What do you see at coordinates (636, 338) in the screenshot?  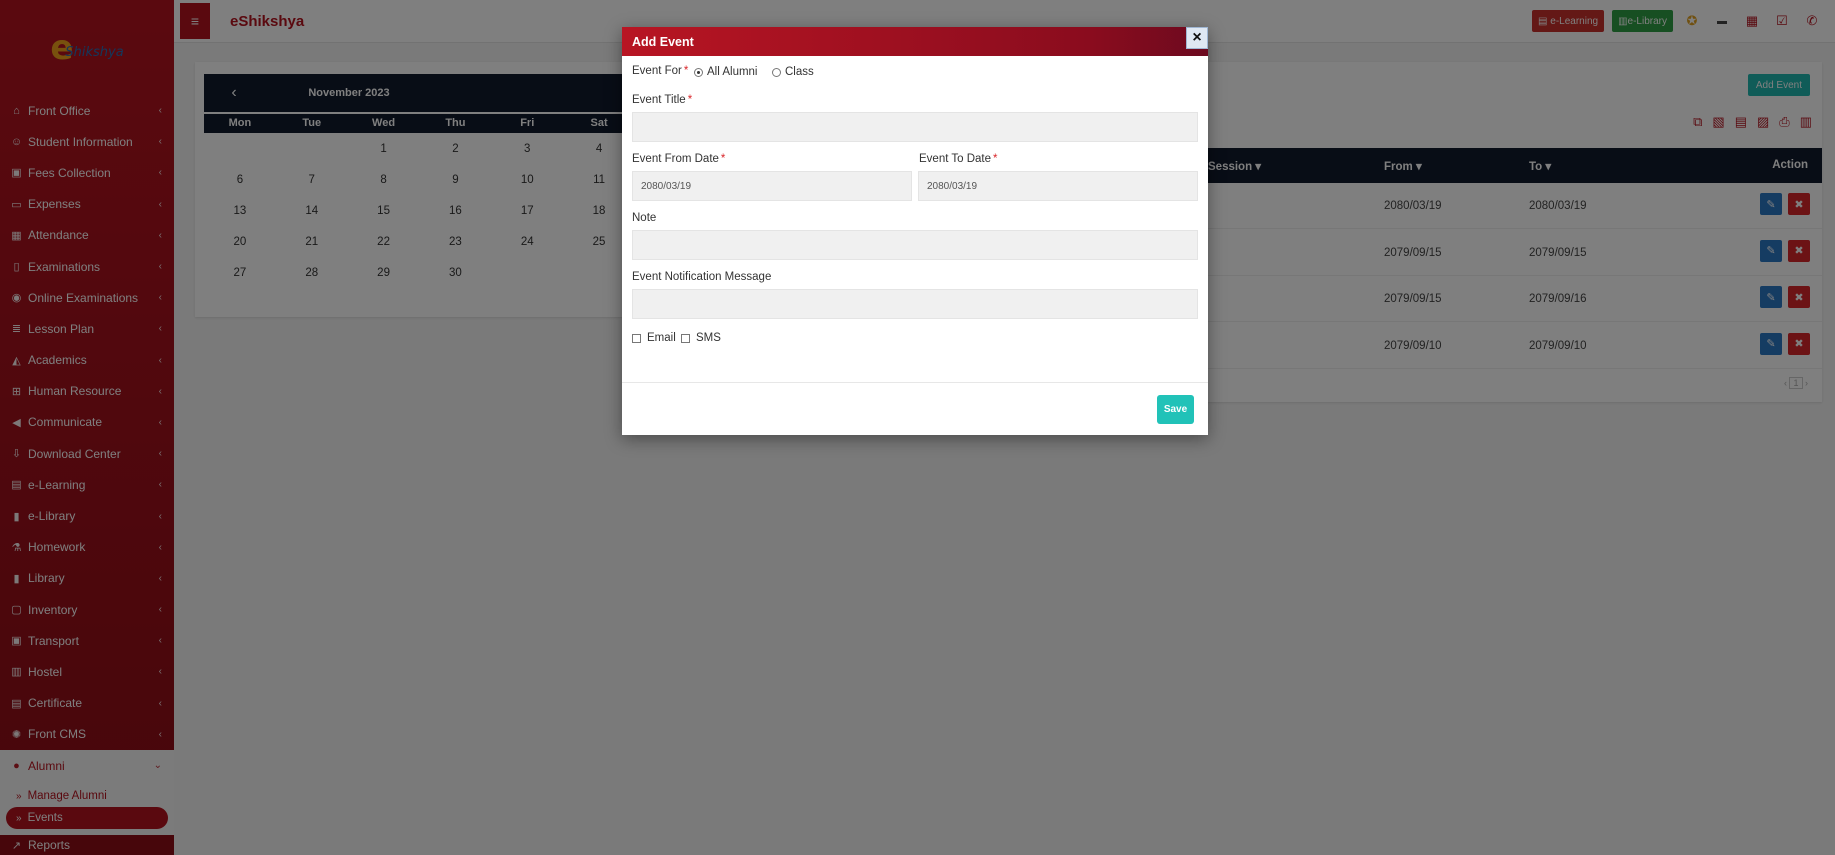 I see `email-checkbox-box` at bounding box center [636, 338].